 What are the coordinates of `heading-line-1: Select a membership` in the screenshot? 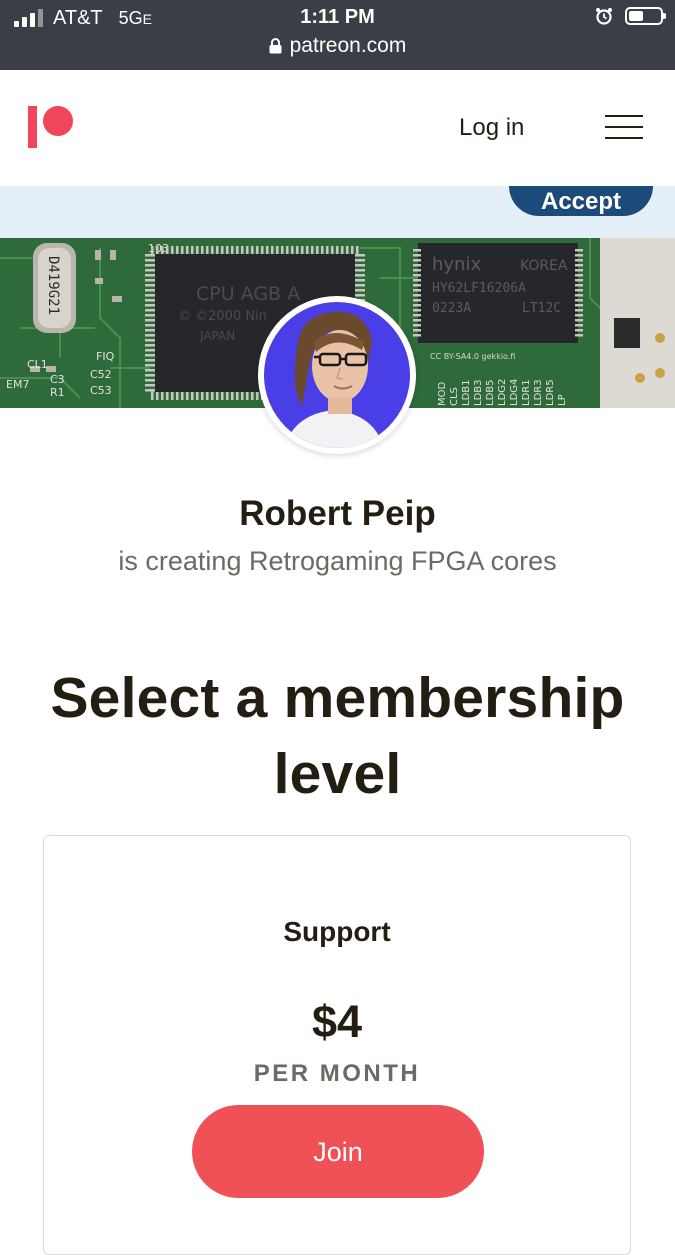 It's located at (337, 698).